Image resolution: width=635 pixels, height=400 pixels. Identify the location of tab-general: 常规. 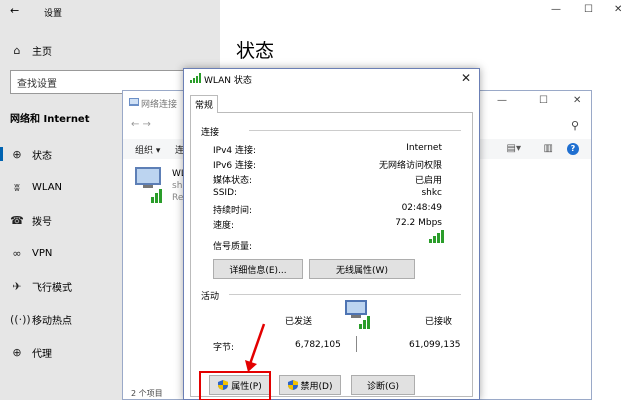
(204, 104).